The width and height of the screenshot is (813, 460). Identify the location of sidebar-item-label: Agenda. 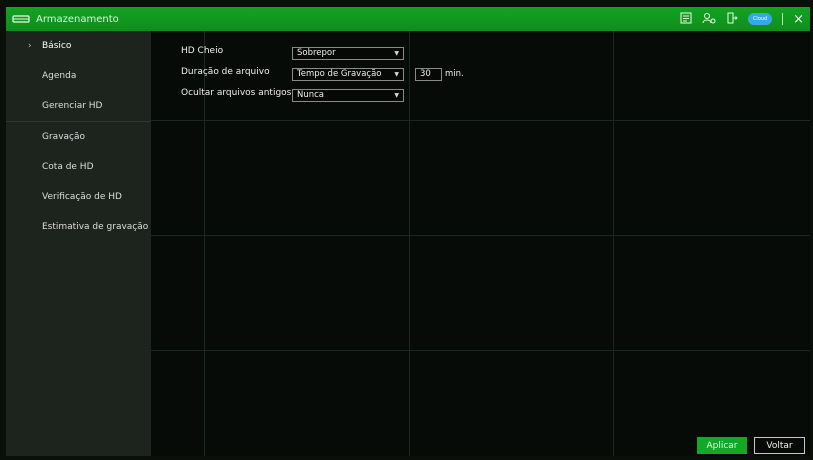
(59, 76).